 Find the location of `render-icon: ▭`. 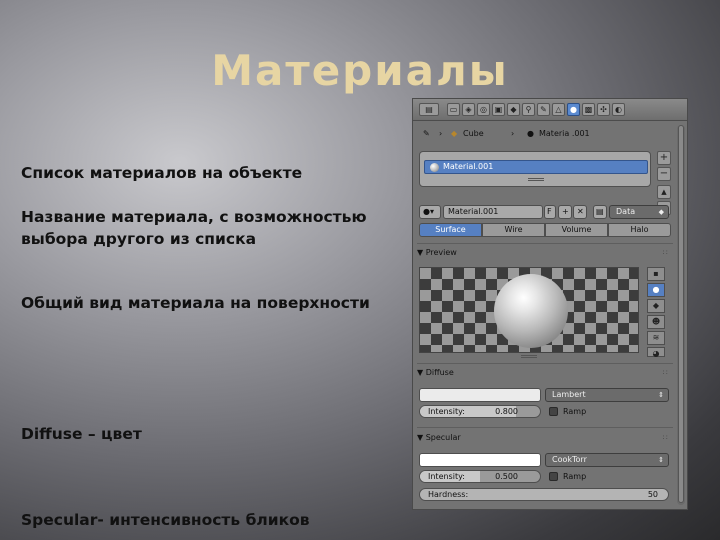

render-icon: ▭ is located at coordinates (453, 109).